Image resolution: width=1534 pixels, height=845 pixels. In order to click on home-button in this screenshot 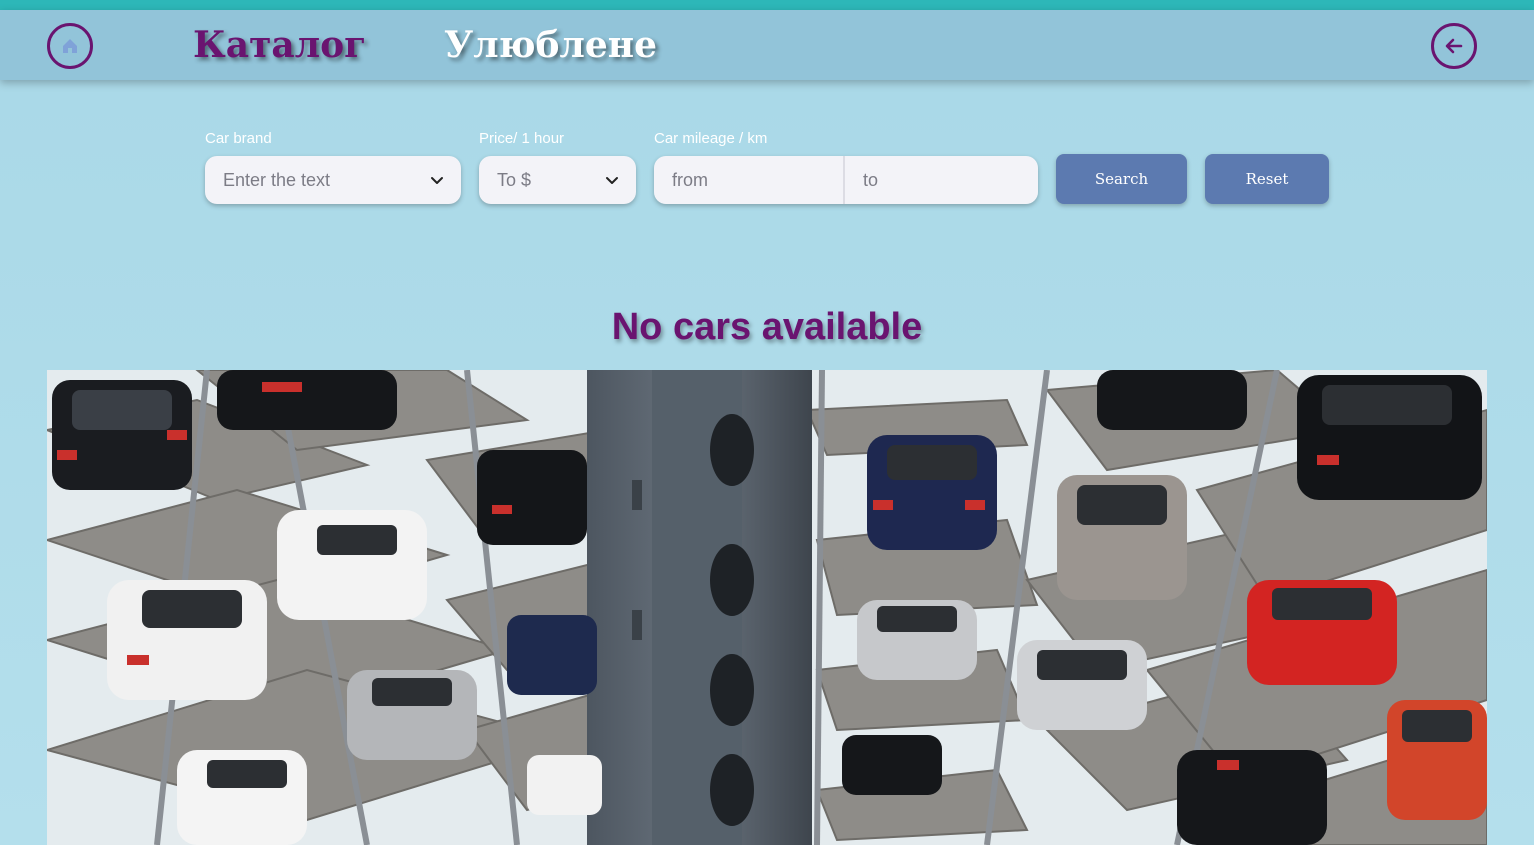, I will do `click(70, 46)`.